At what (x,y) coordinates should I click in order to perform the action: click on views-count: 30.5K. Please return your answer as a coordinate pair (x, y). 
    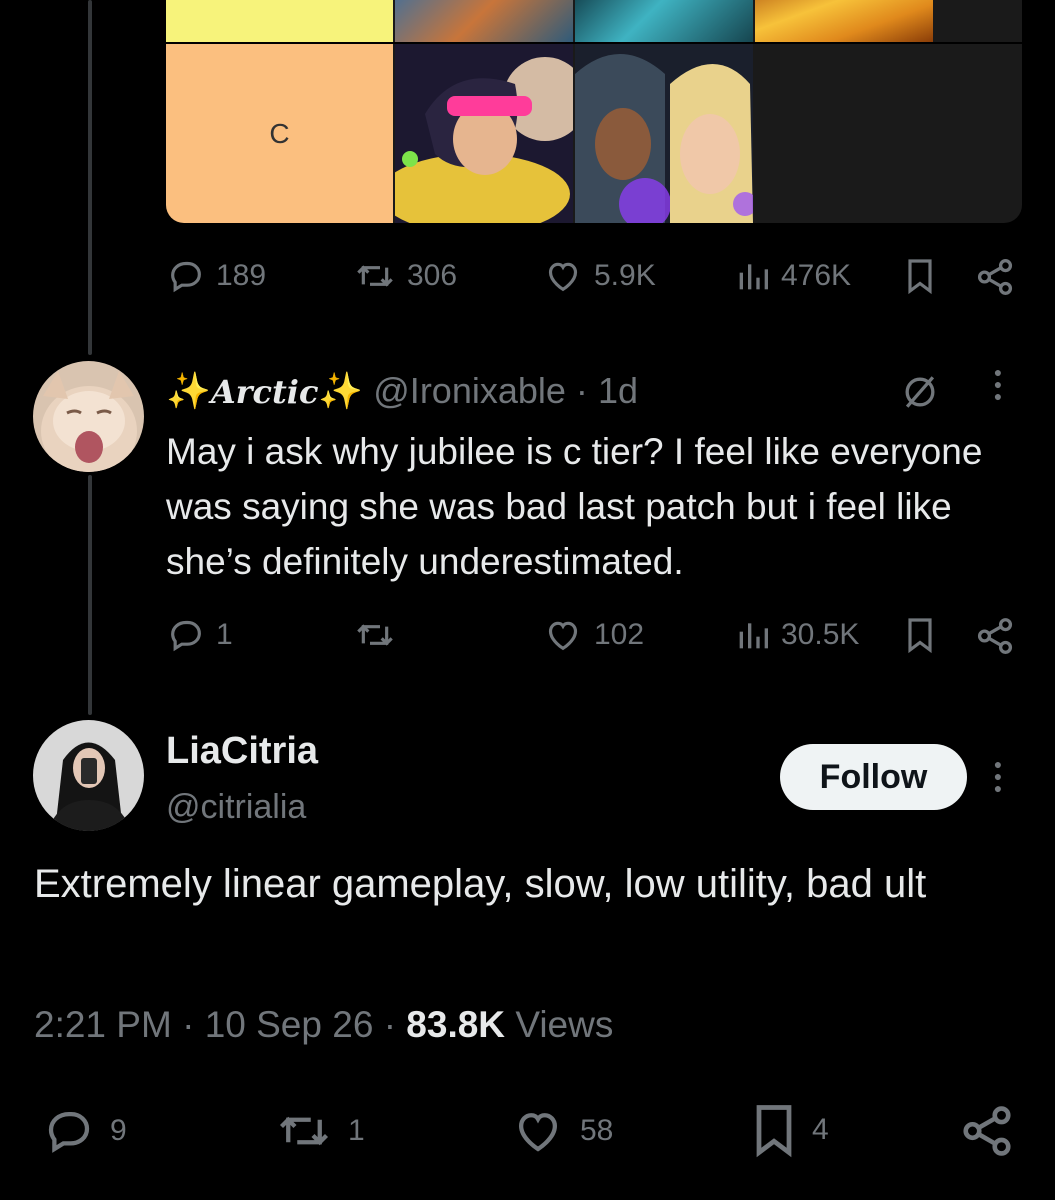
    Looking at the image, I should click on (820, 634).